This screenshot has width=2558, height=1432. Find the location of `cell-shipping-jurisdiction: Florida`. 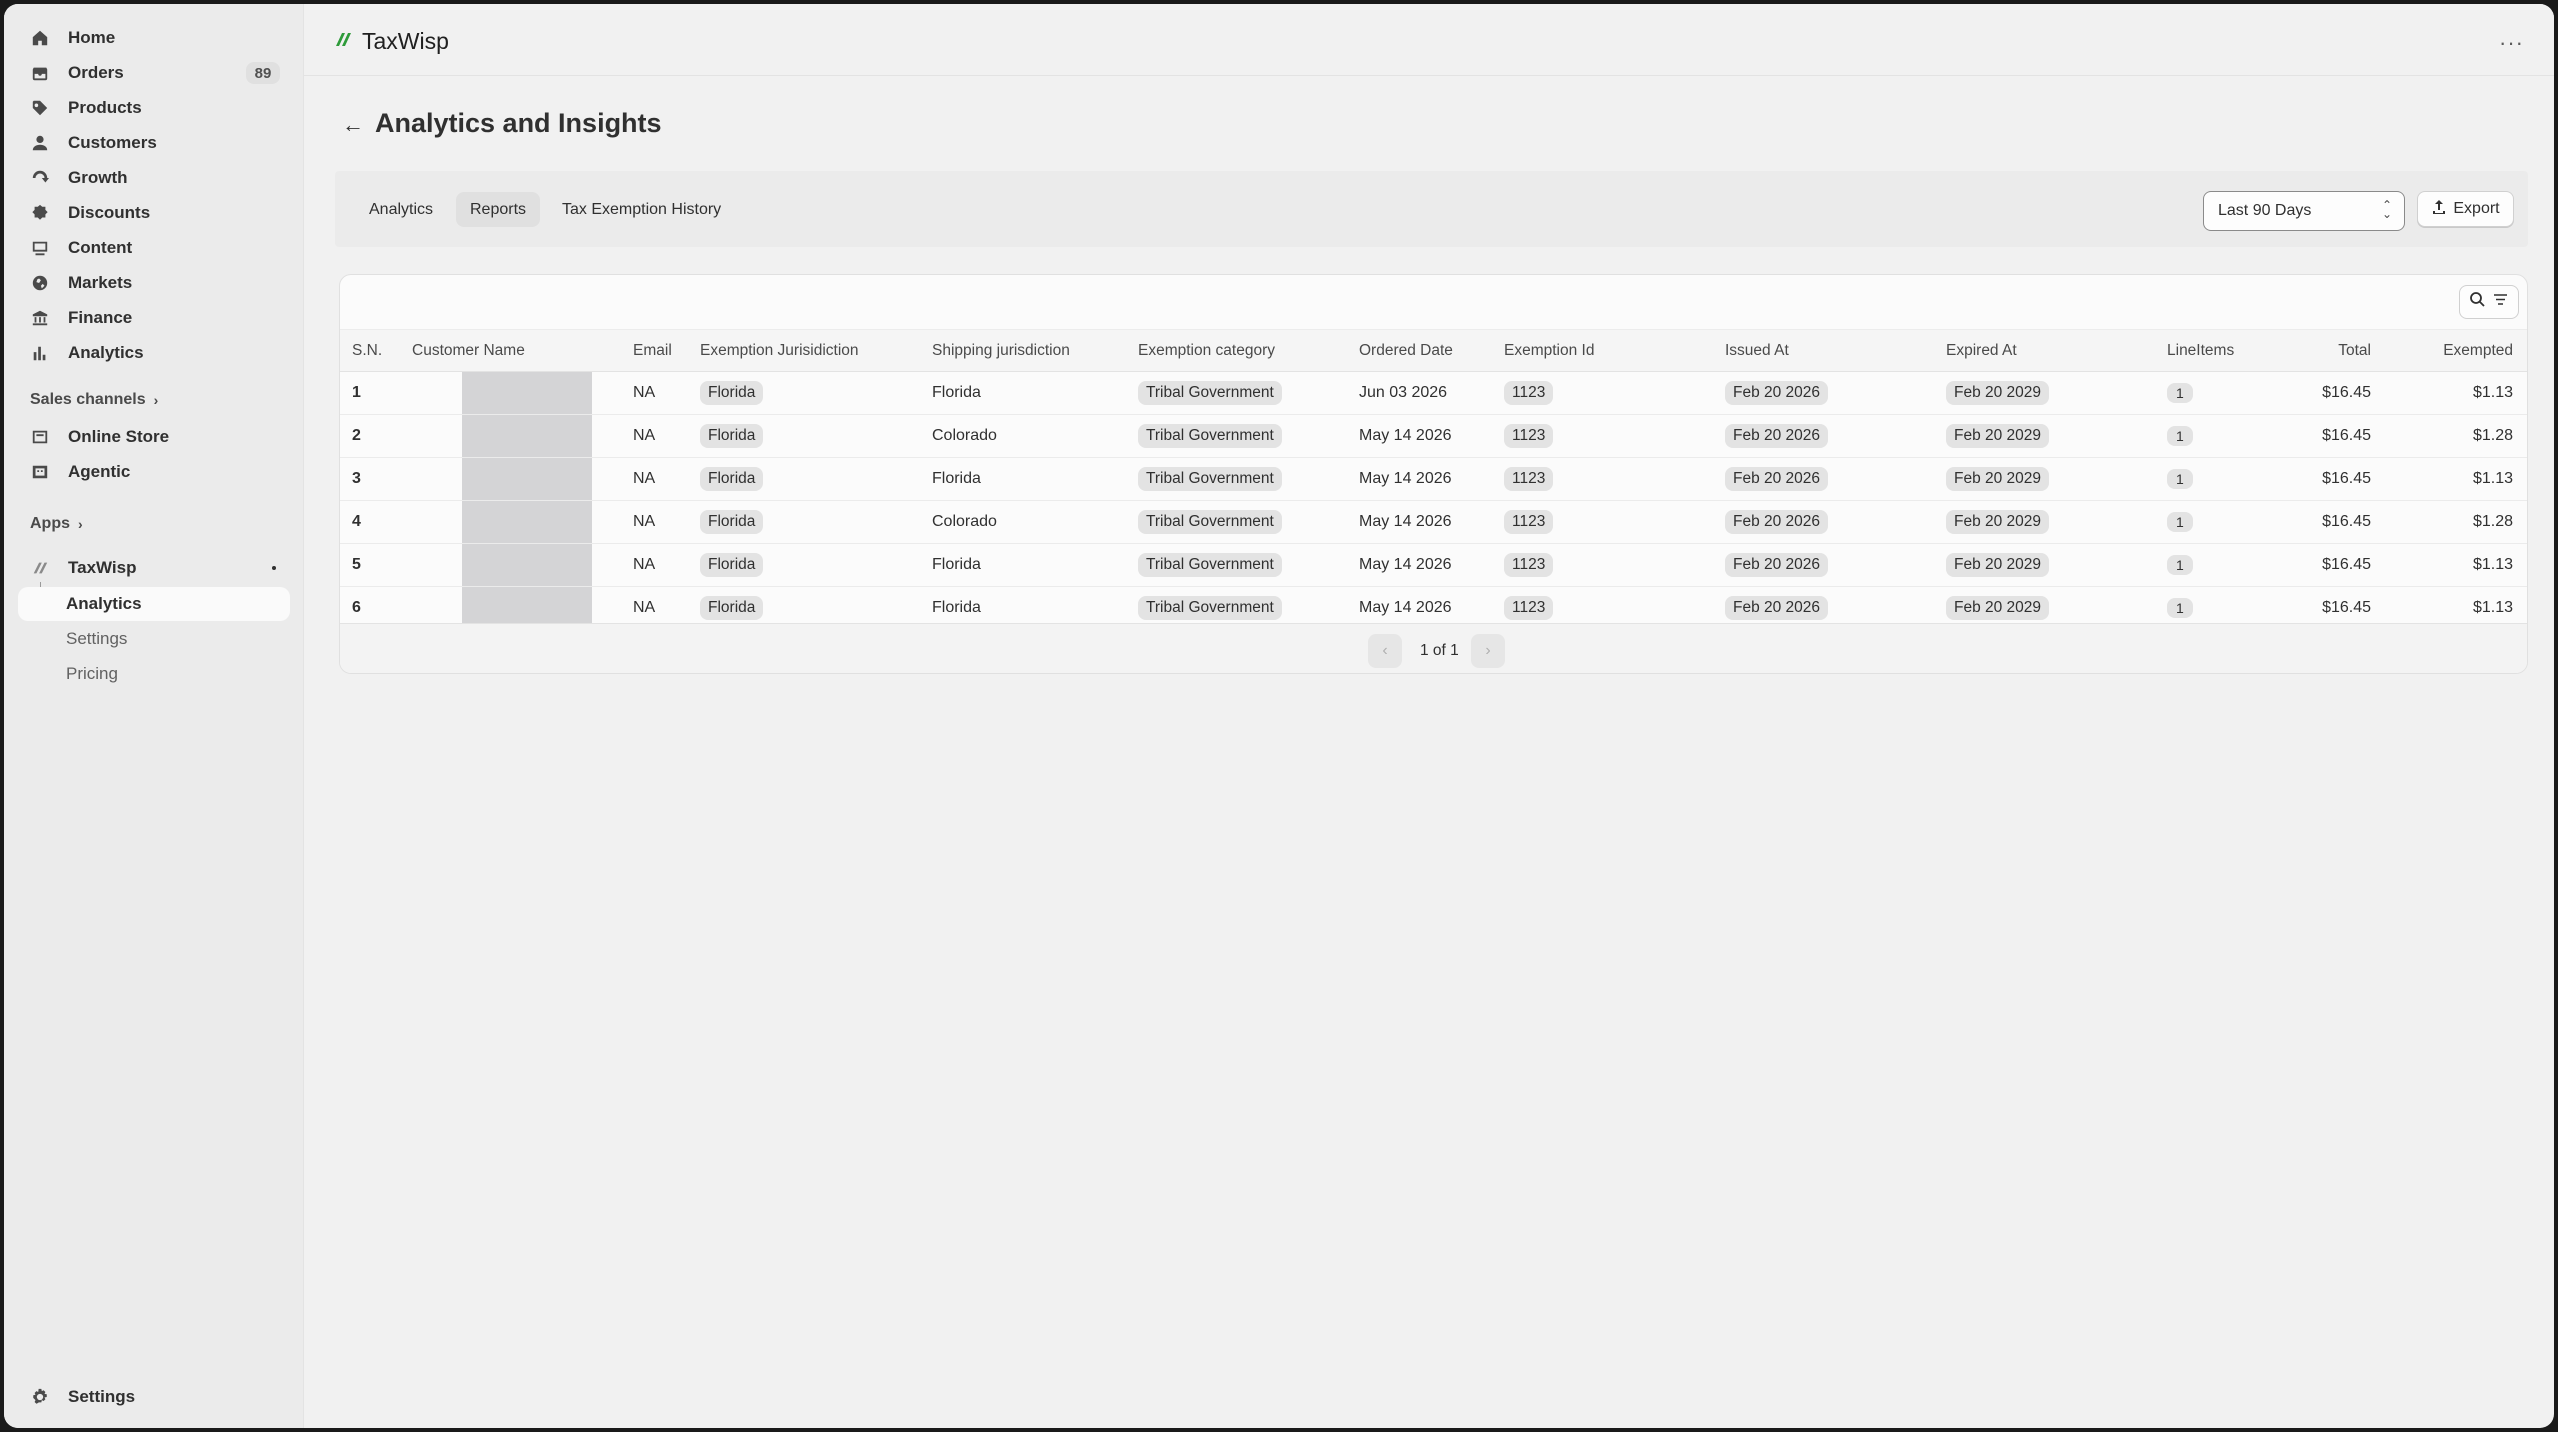

cell-shipping-jurisdiction: Florida is located at coordinates (1023, 565).